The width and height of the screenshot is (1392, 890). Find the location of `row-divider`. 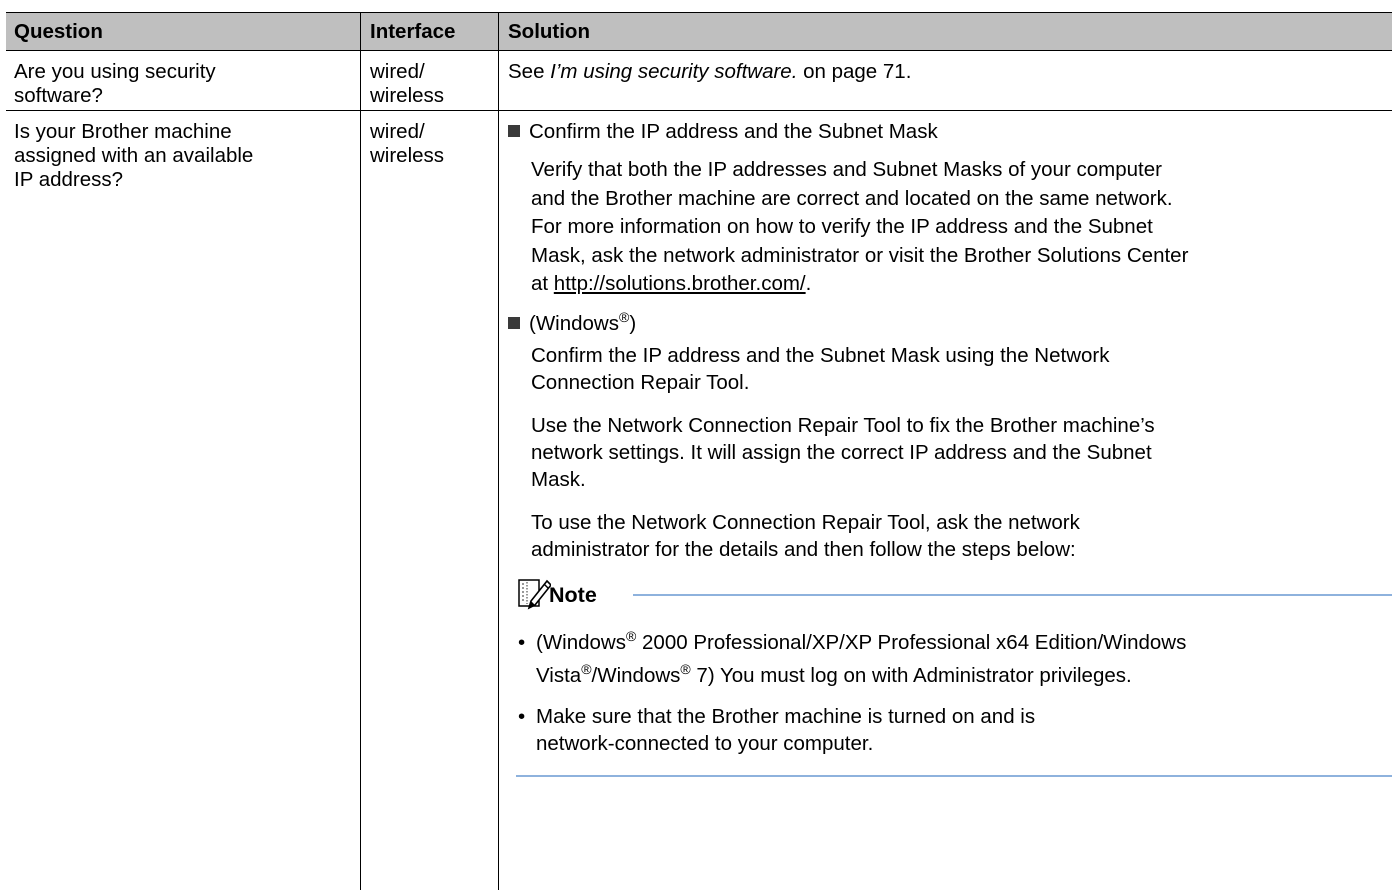

row-divider is located at coordinates (699, 111).